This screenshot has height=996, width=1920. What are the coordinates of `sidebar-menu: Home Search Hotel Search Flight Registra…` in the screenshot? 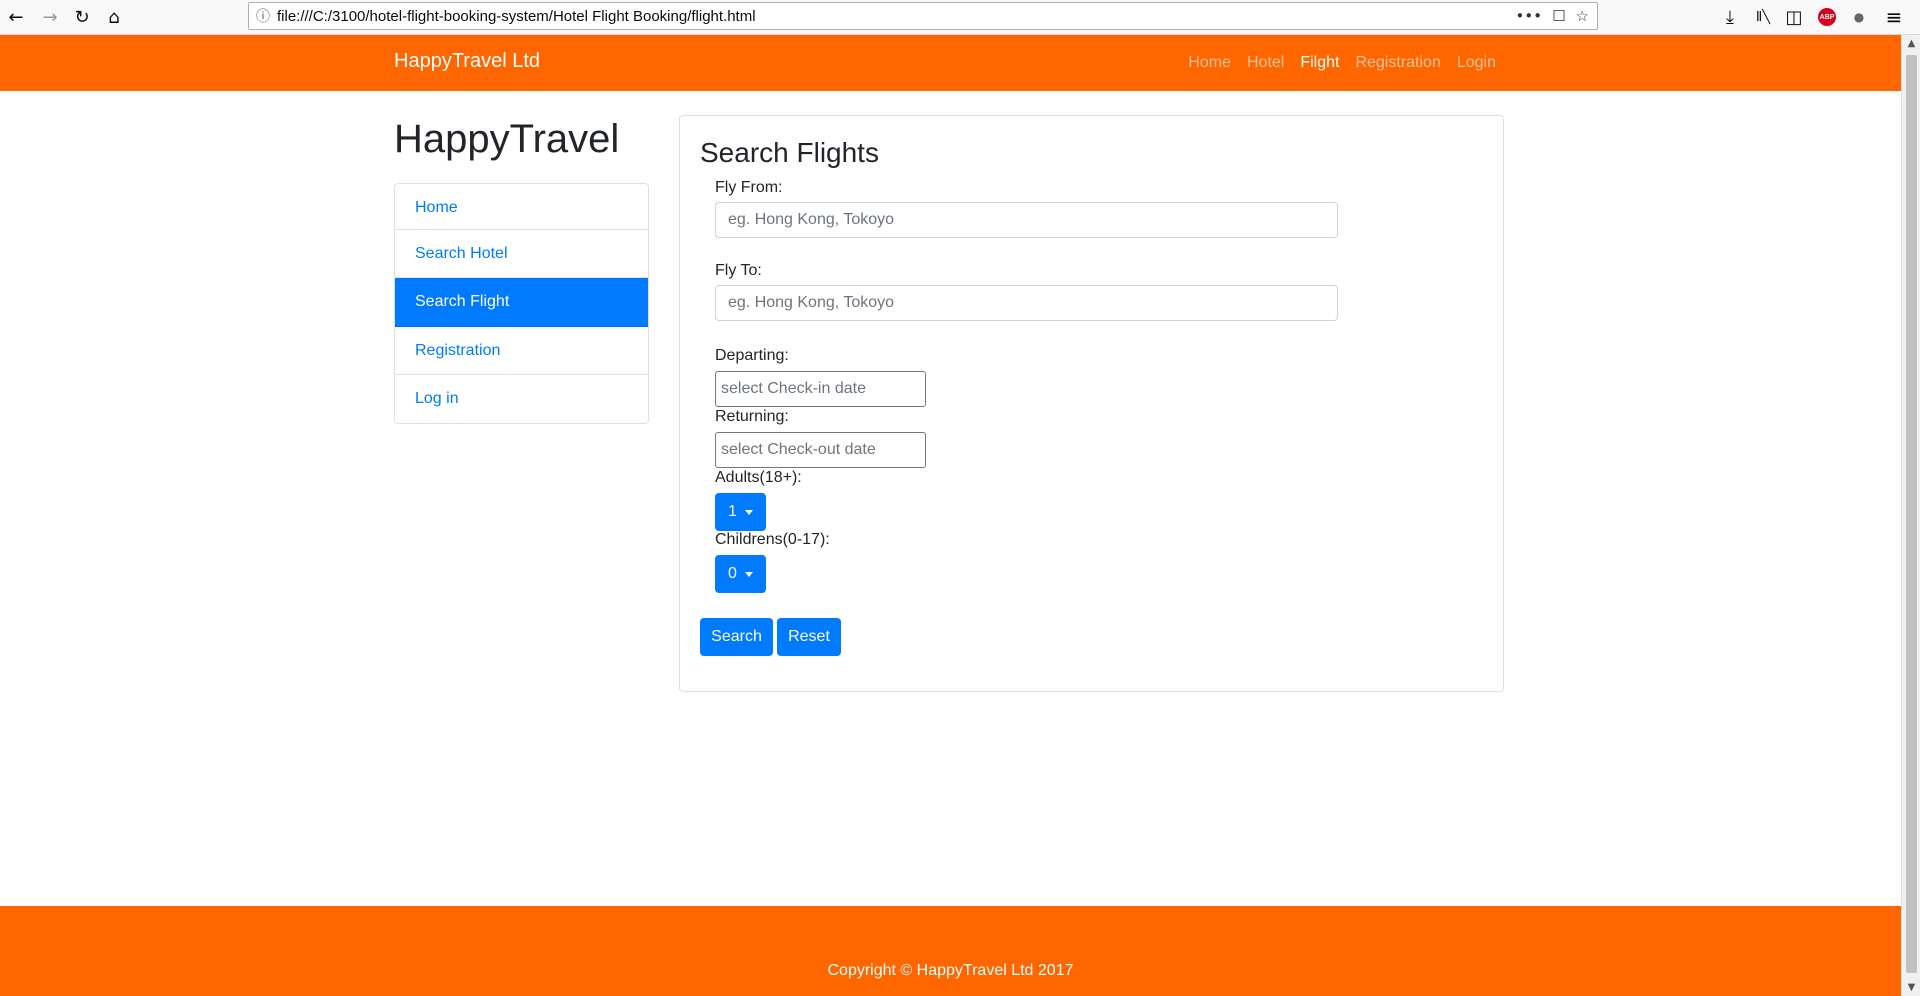 It's located at (521, 303).